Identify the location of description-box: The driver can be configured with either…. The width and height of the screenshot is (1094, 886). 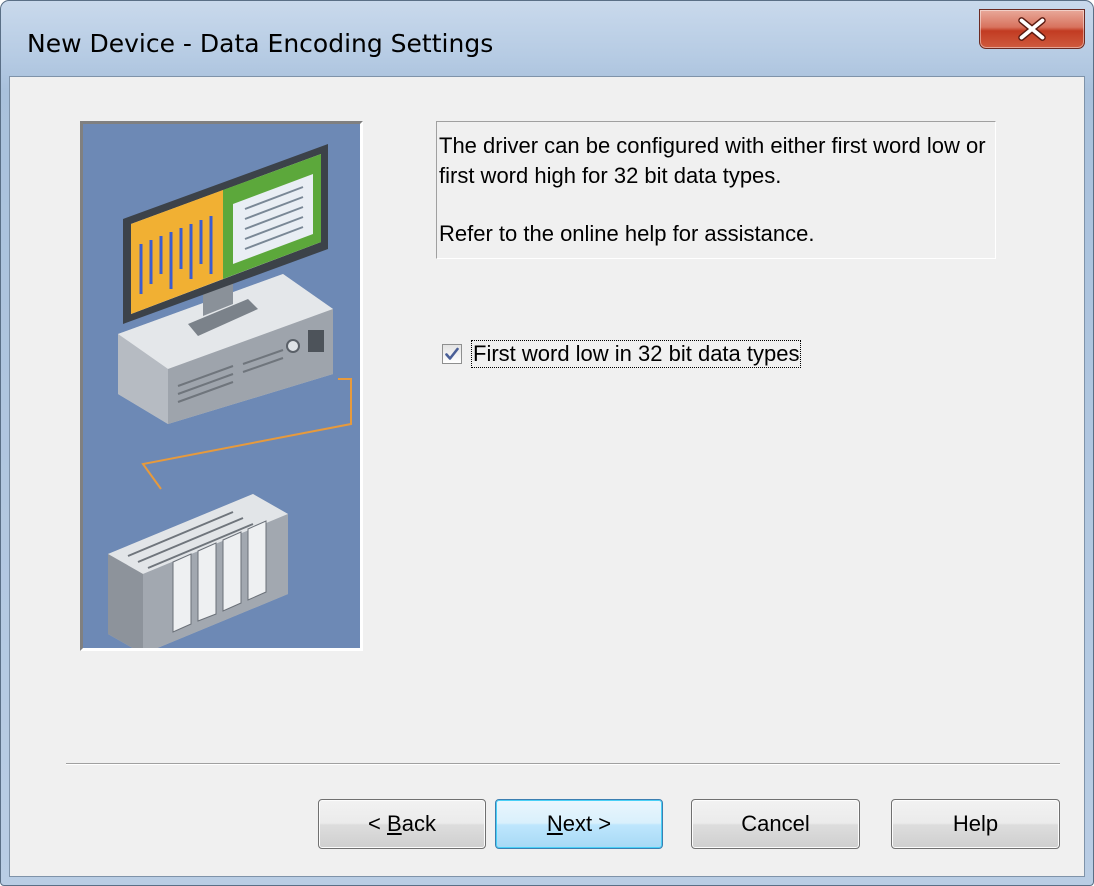
(716, 190).